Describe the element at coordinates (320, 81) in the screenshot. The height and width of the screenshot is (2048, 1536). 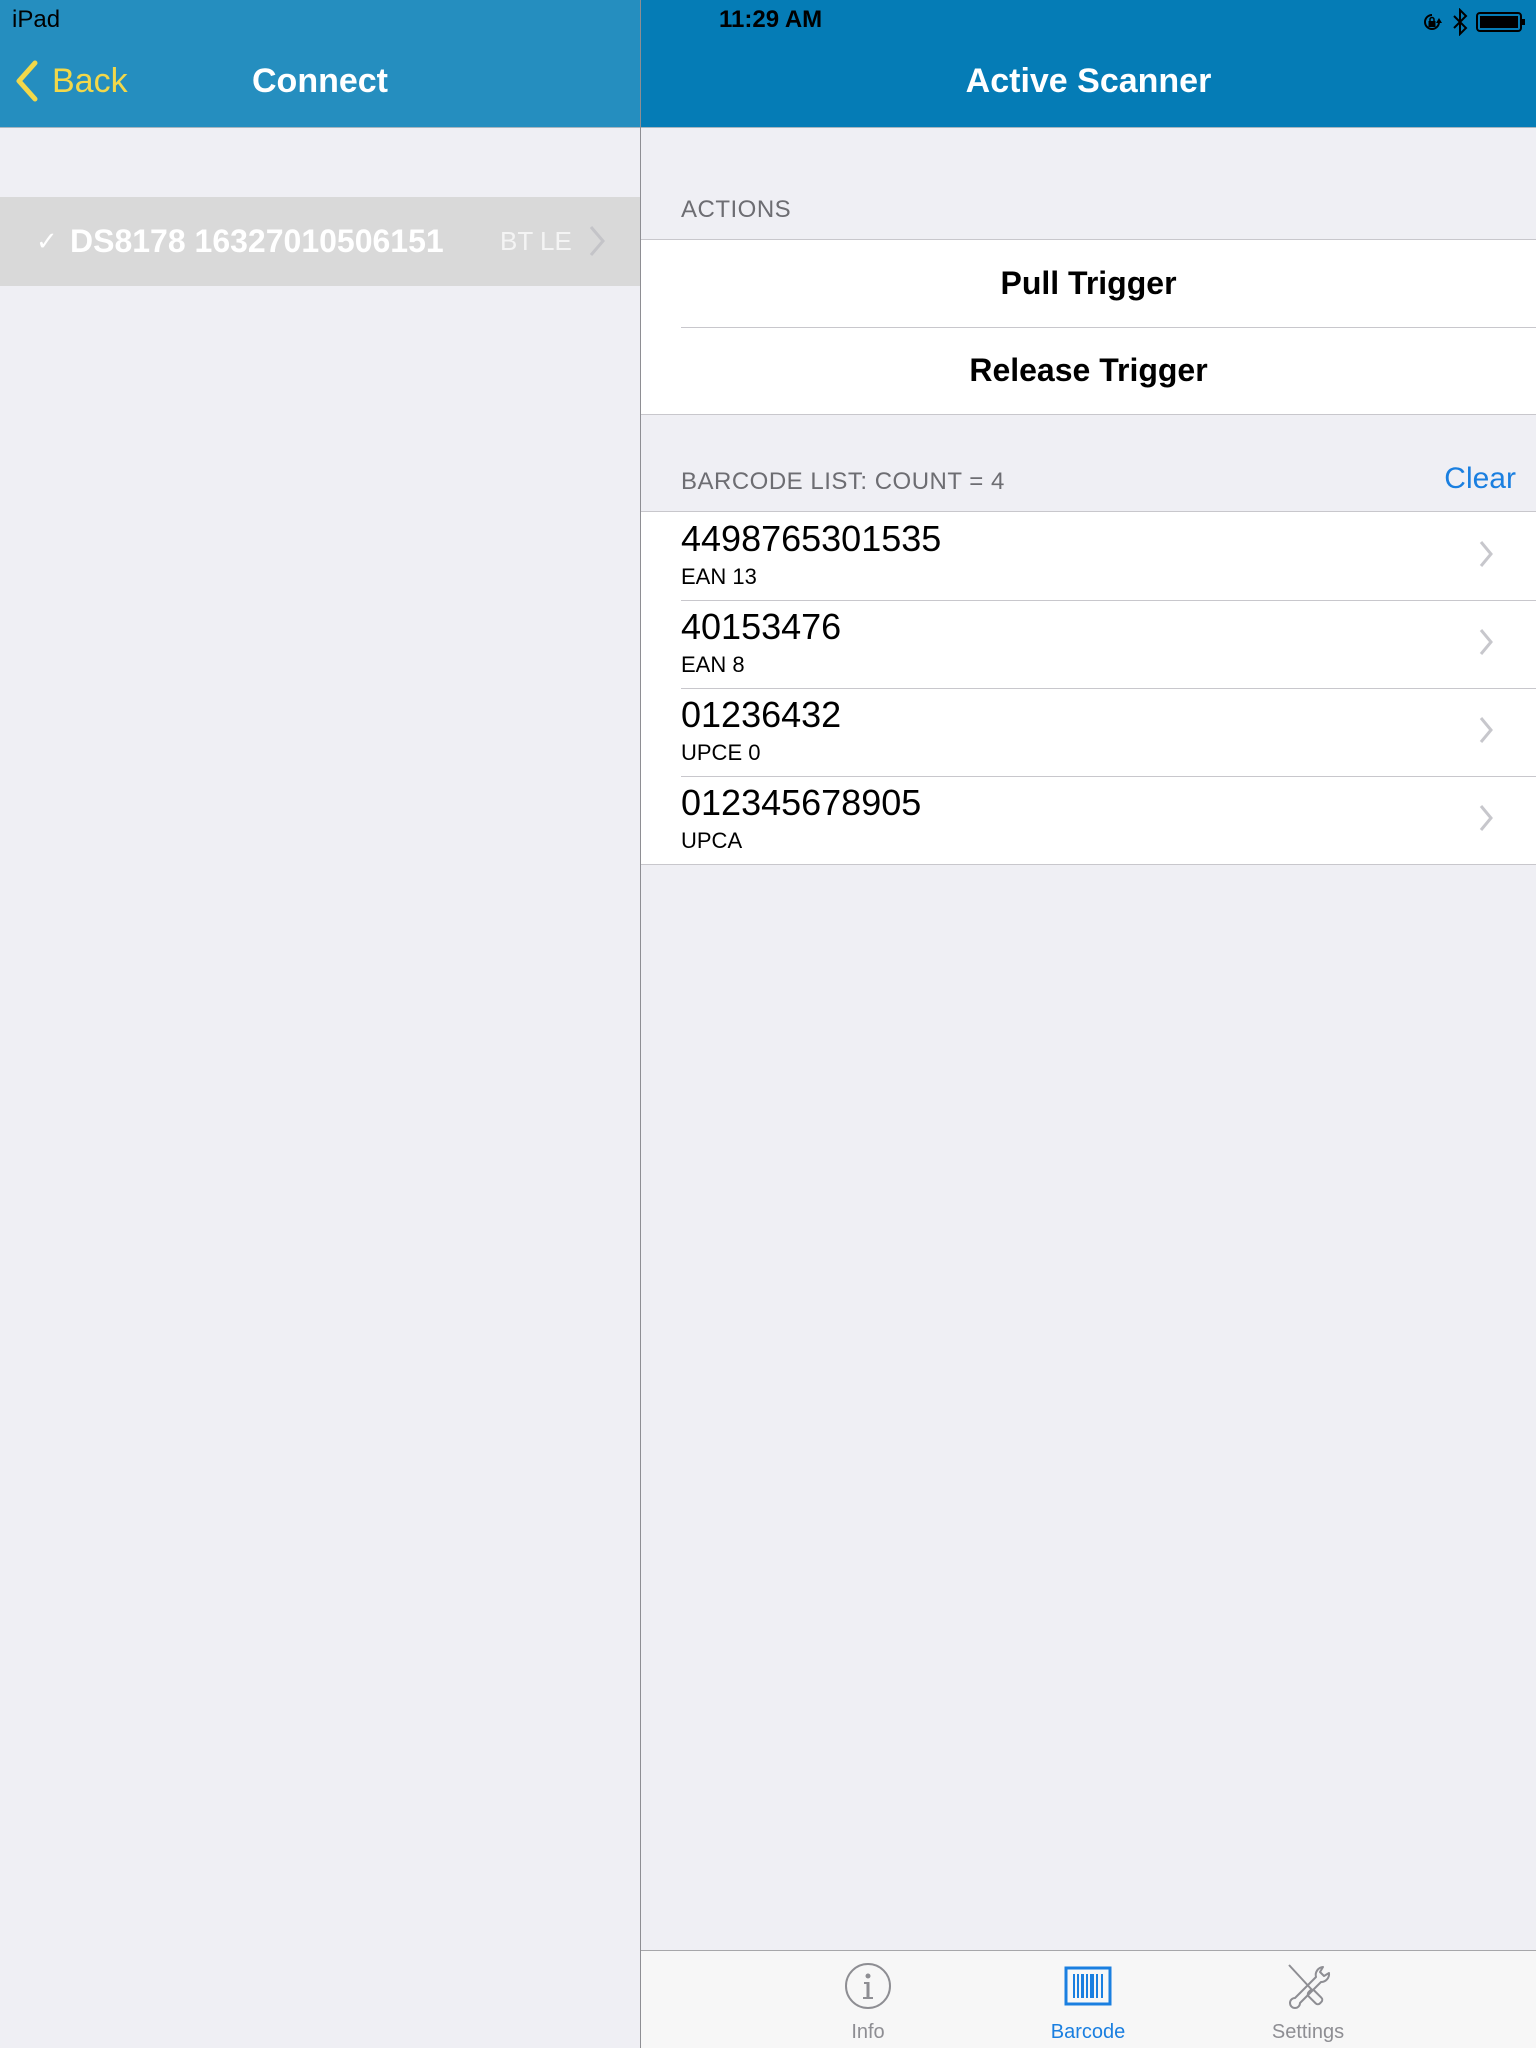
I see `master-title: Connect` at that location.